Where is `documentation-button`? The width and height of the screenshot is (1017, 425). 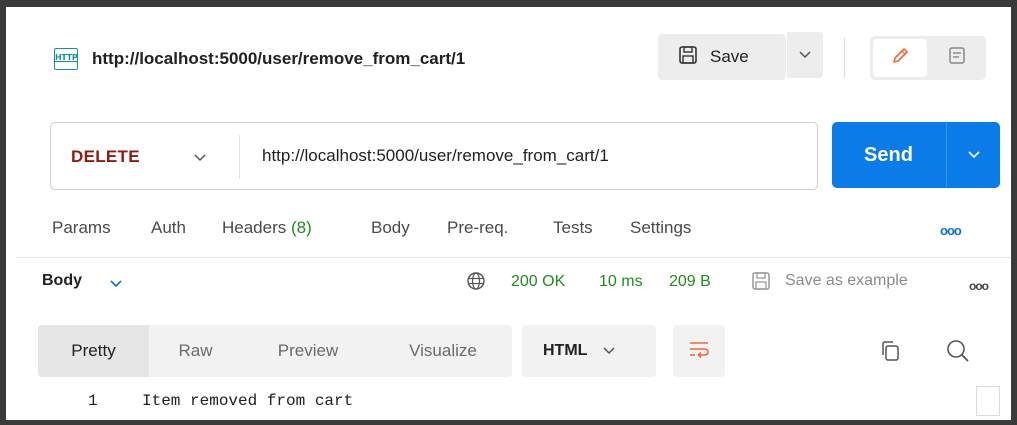 documentation-button is located at coordinates (957, 58).